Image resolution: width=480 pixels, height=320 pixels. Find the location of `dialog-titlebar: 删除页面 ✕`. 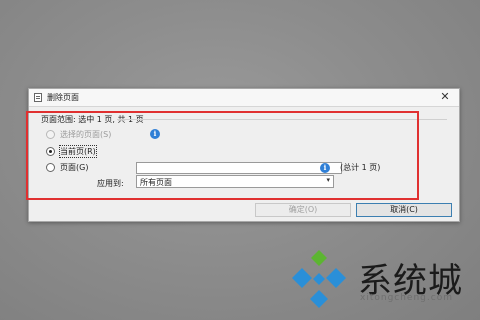

dialog-titlebar: 删除页面 ✕ is located at coordinates (244, 98).